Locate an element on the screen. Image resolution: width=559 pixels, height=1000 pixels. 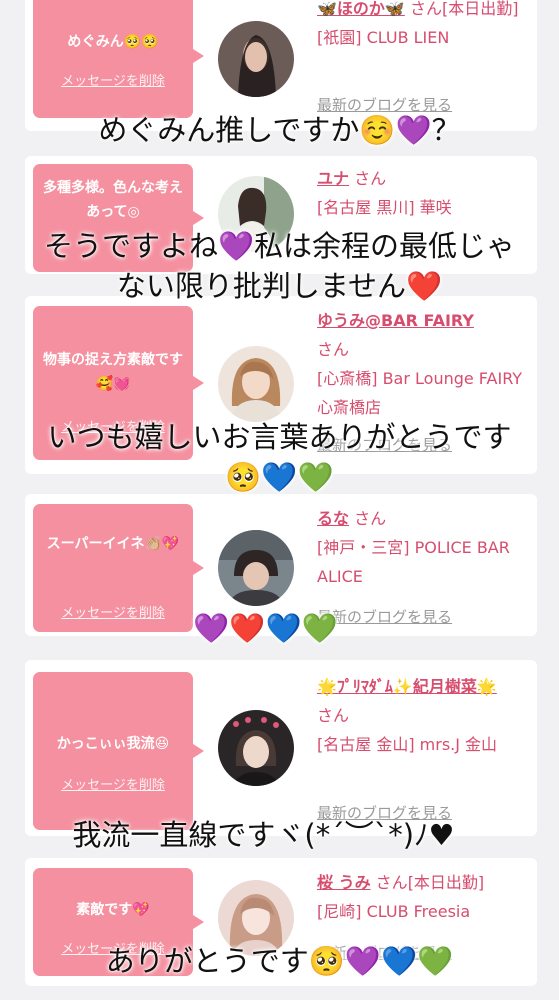
overlay-caption: 💜❤️💙💚 is located at coordinates (265, 628).